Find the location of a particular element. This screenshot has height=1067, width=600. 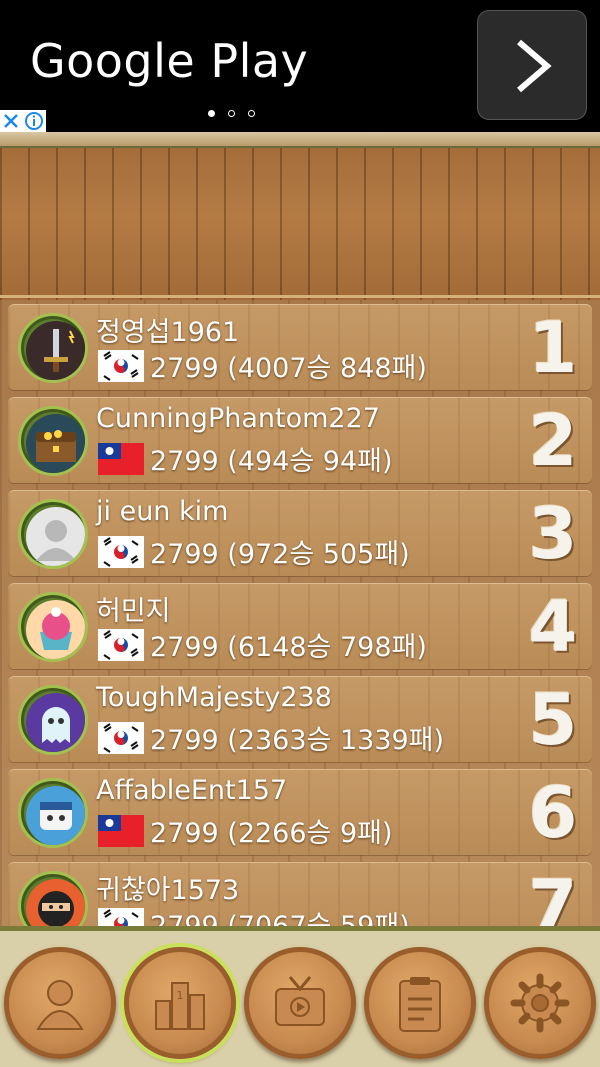

leaderboard-row: 허민지 2799 (6148승 798패) 4 is located at coordinates (300, 626).